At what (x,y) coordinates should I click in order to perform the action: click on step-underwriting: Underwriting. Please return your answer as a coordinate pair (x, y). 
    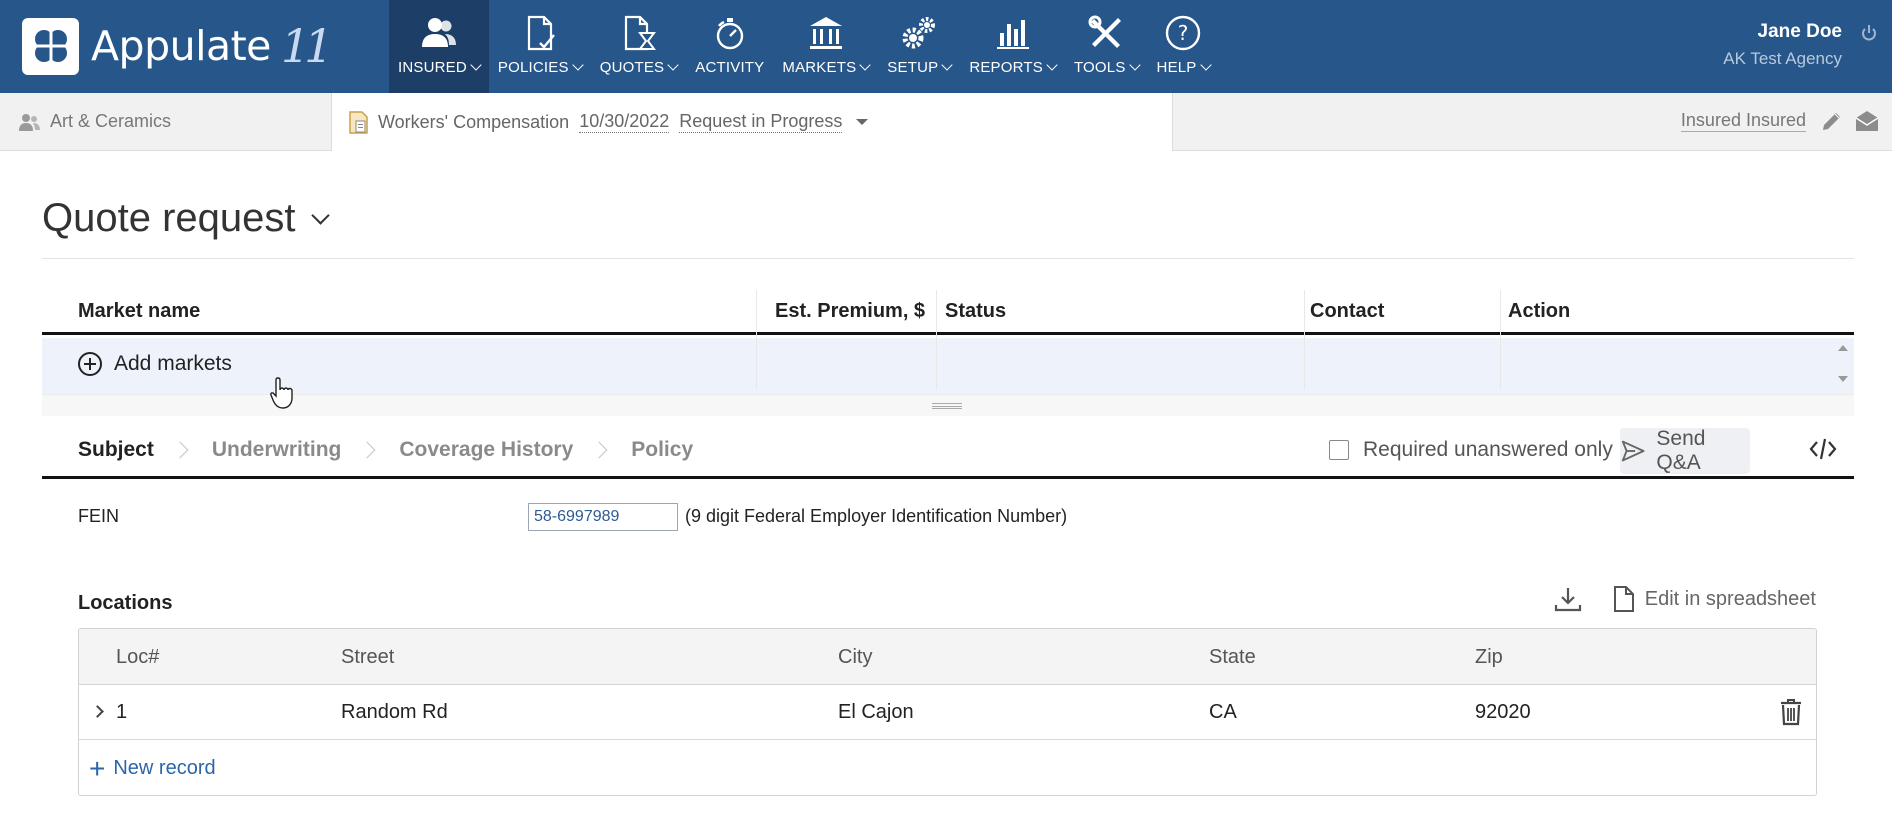
    Looking at the image, I should click on (277, 450).